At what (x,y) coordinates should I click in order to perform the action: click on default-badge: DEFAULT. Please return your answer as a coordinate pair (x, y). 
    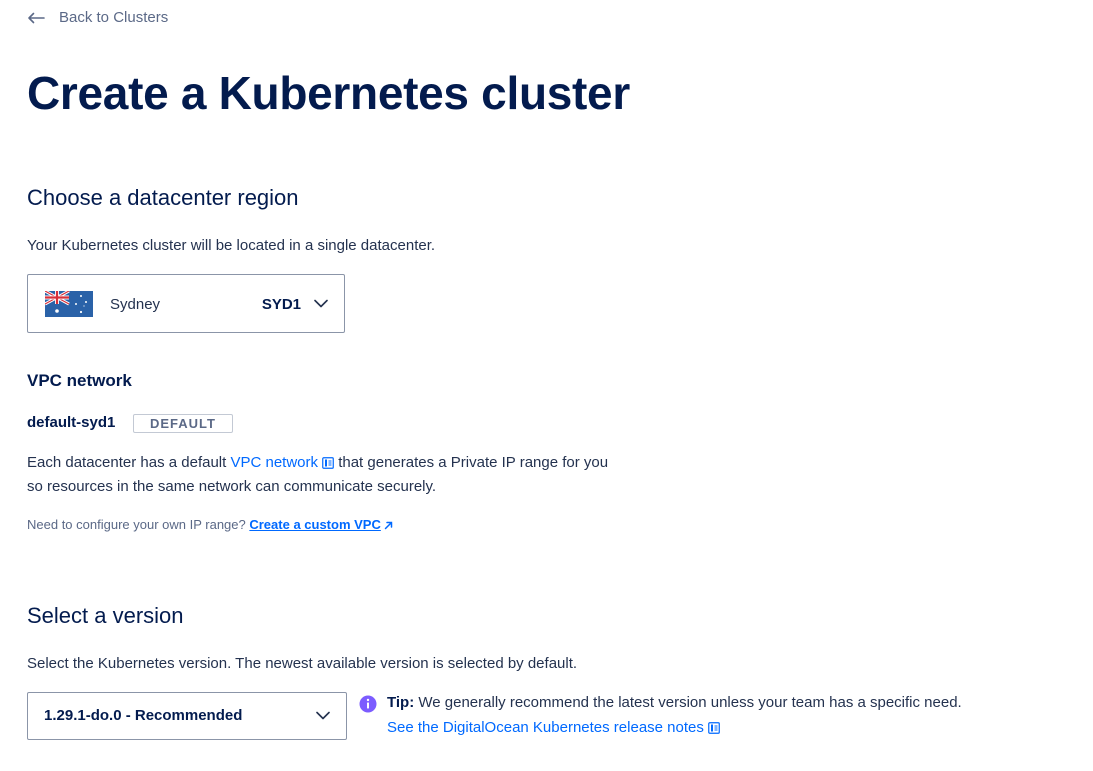
    Looking at the image, I should click on (183, 423).